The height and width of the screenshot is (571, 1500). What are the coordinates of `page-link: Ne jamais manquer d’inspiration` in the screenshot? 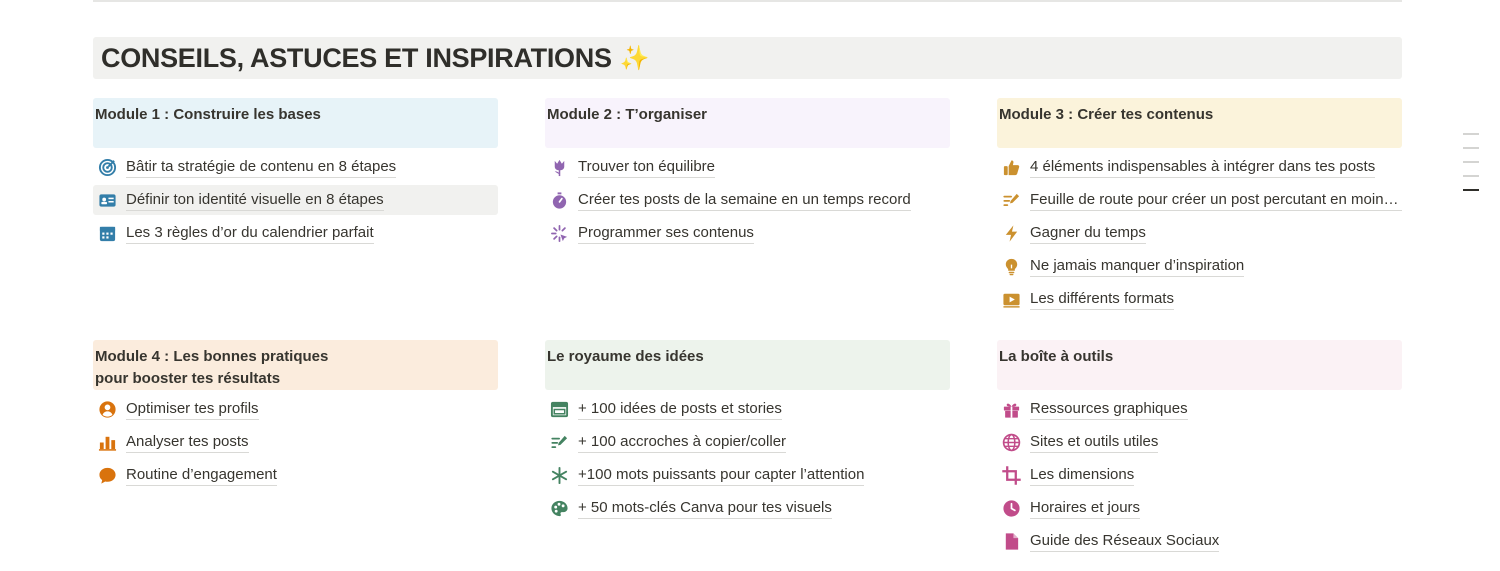 It's located at (1199, 266).